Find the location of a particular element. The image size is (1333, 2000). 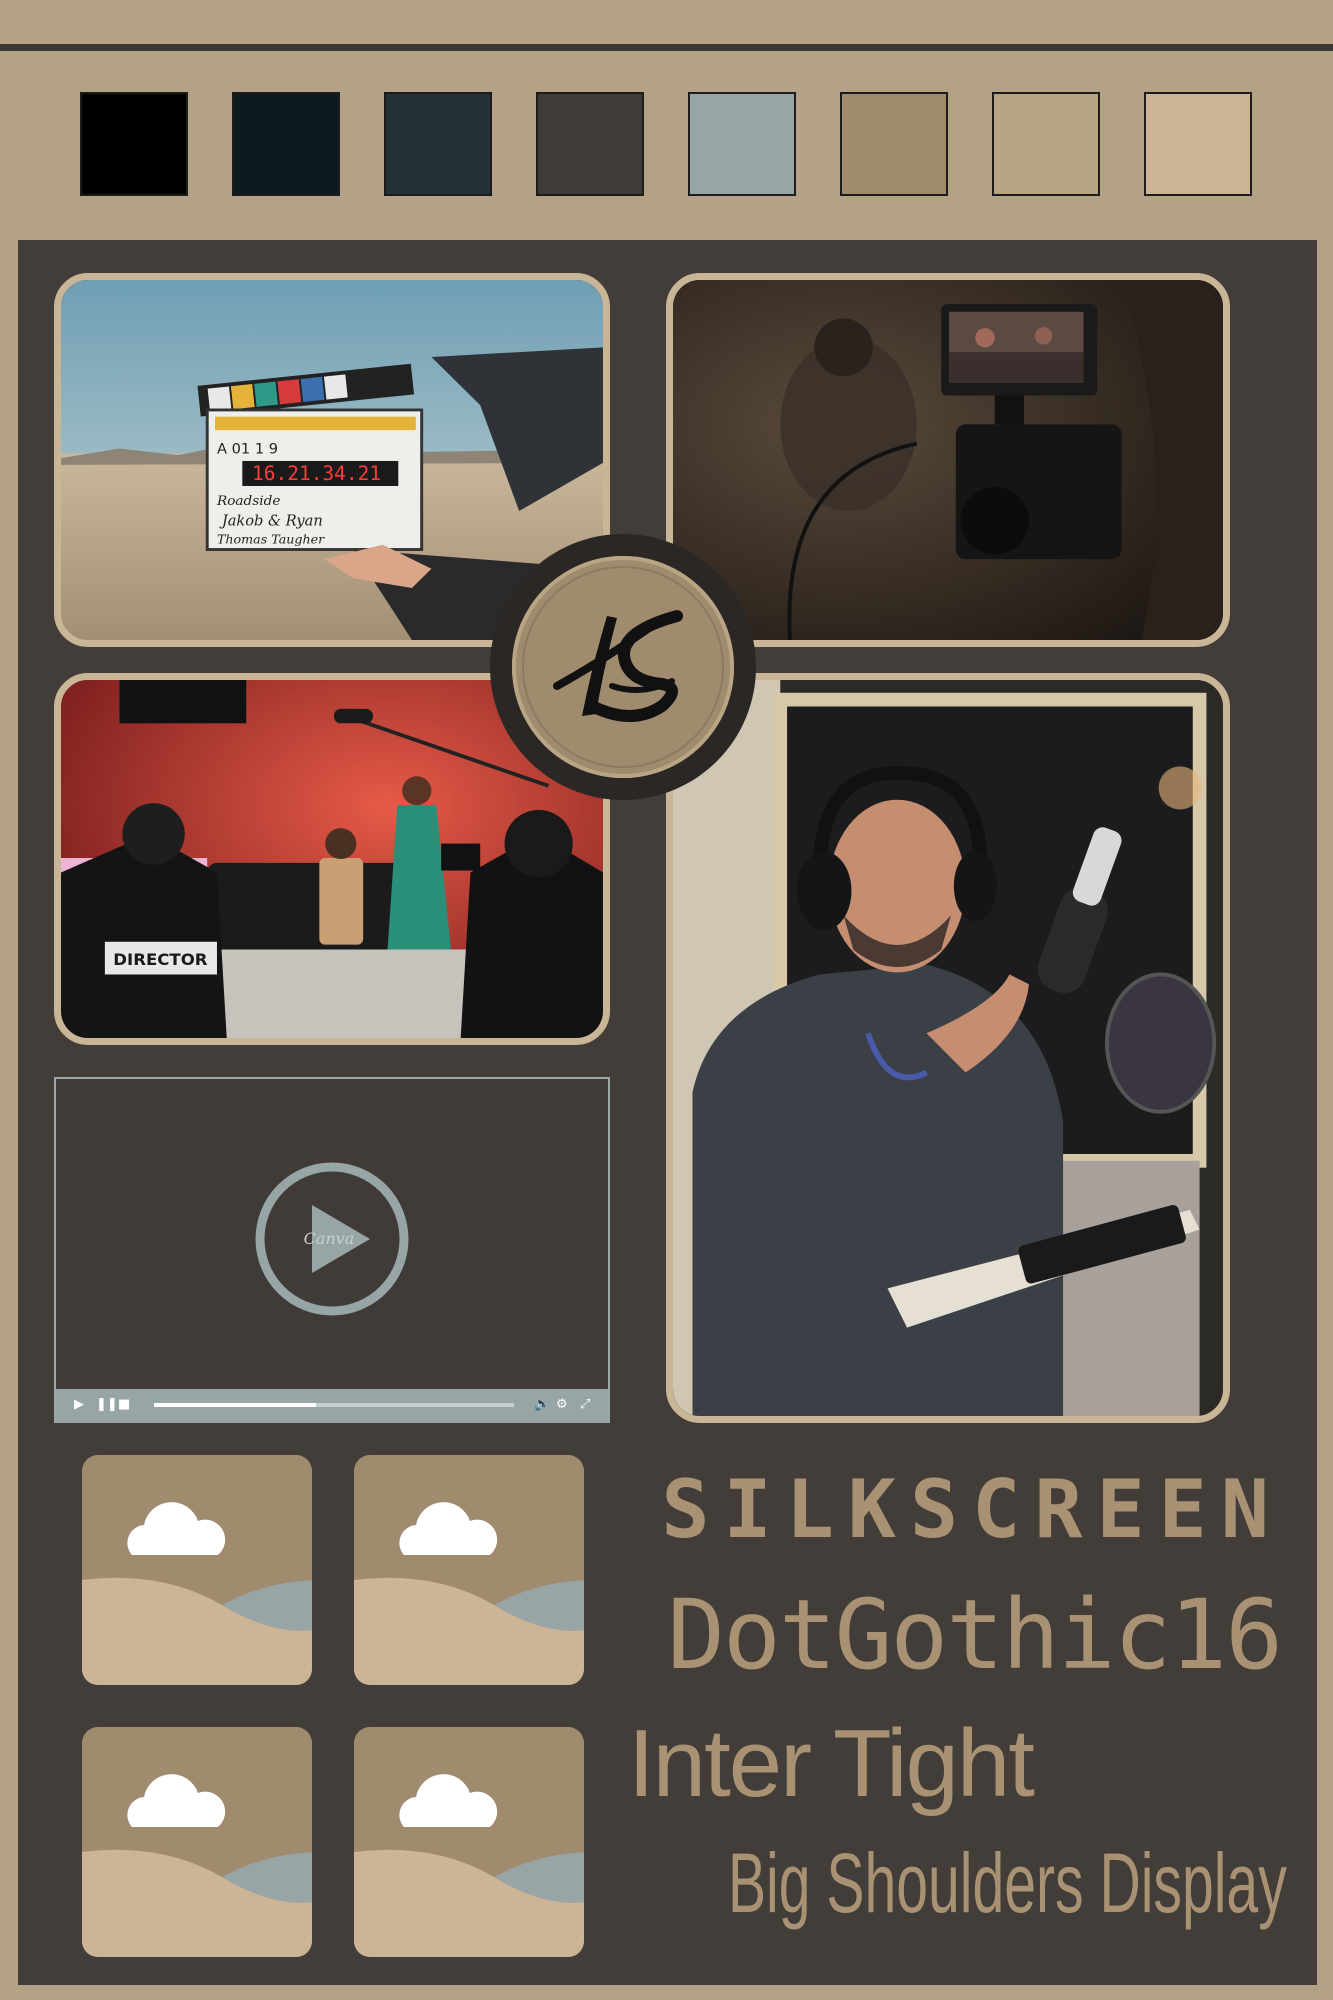

font-sample-big-shoulders: Big Shoulders Display is located at coordinates (1007, 1883).